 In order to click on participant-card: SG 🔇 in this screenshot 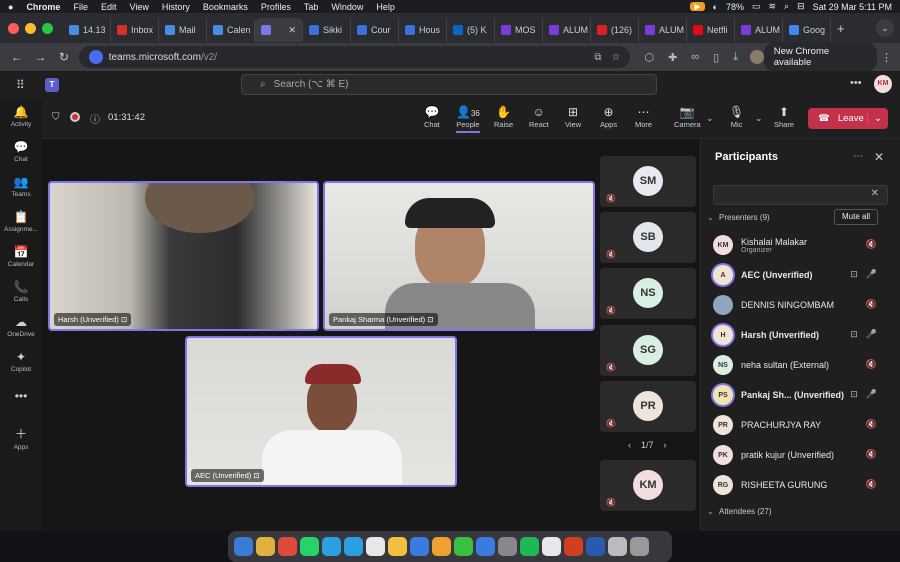, I will do `click(648, 350)`.